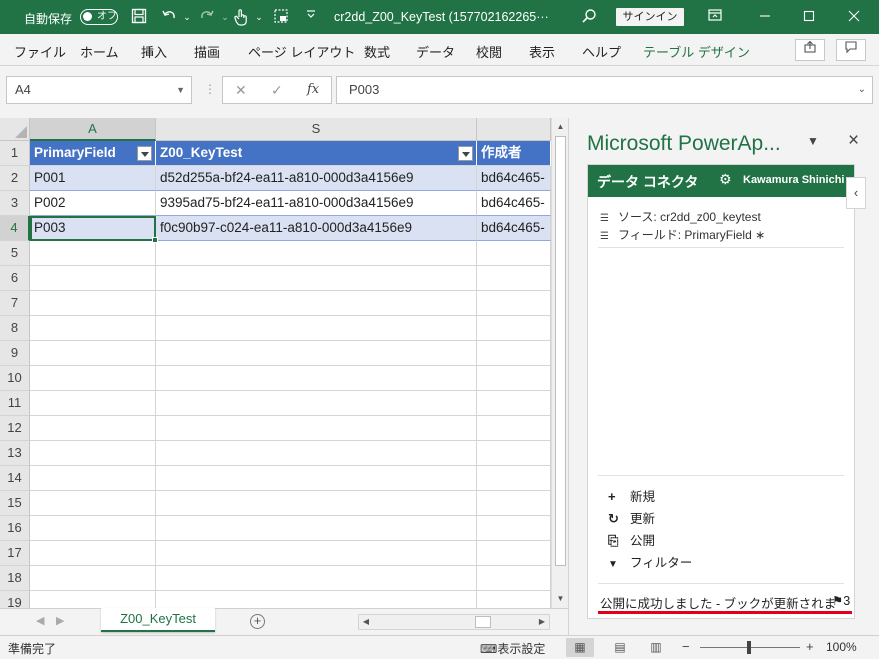 The image size is (879, 659). Describe the element at coordinates (15, 203) in the screenshot. I see `row-header: 3` at that location.